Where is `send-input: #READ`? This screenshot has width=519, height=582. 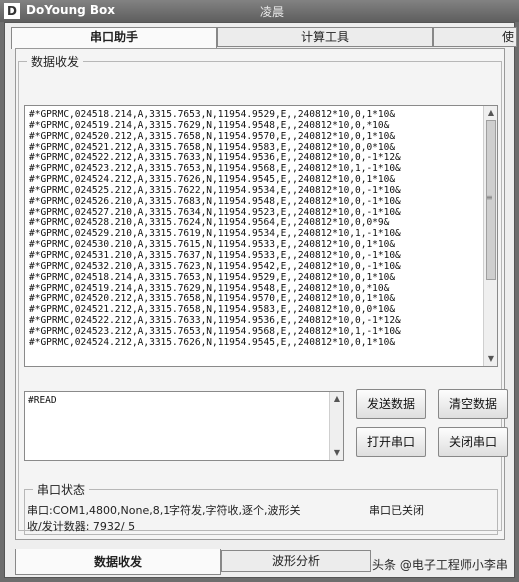
send-input: #READ is located at coordinates (177, 426).